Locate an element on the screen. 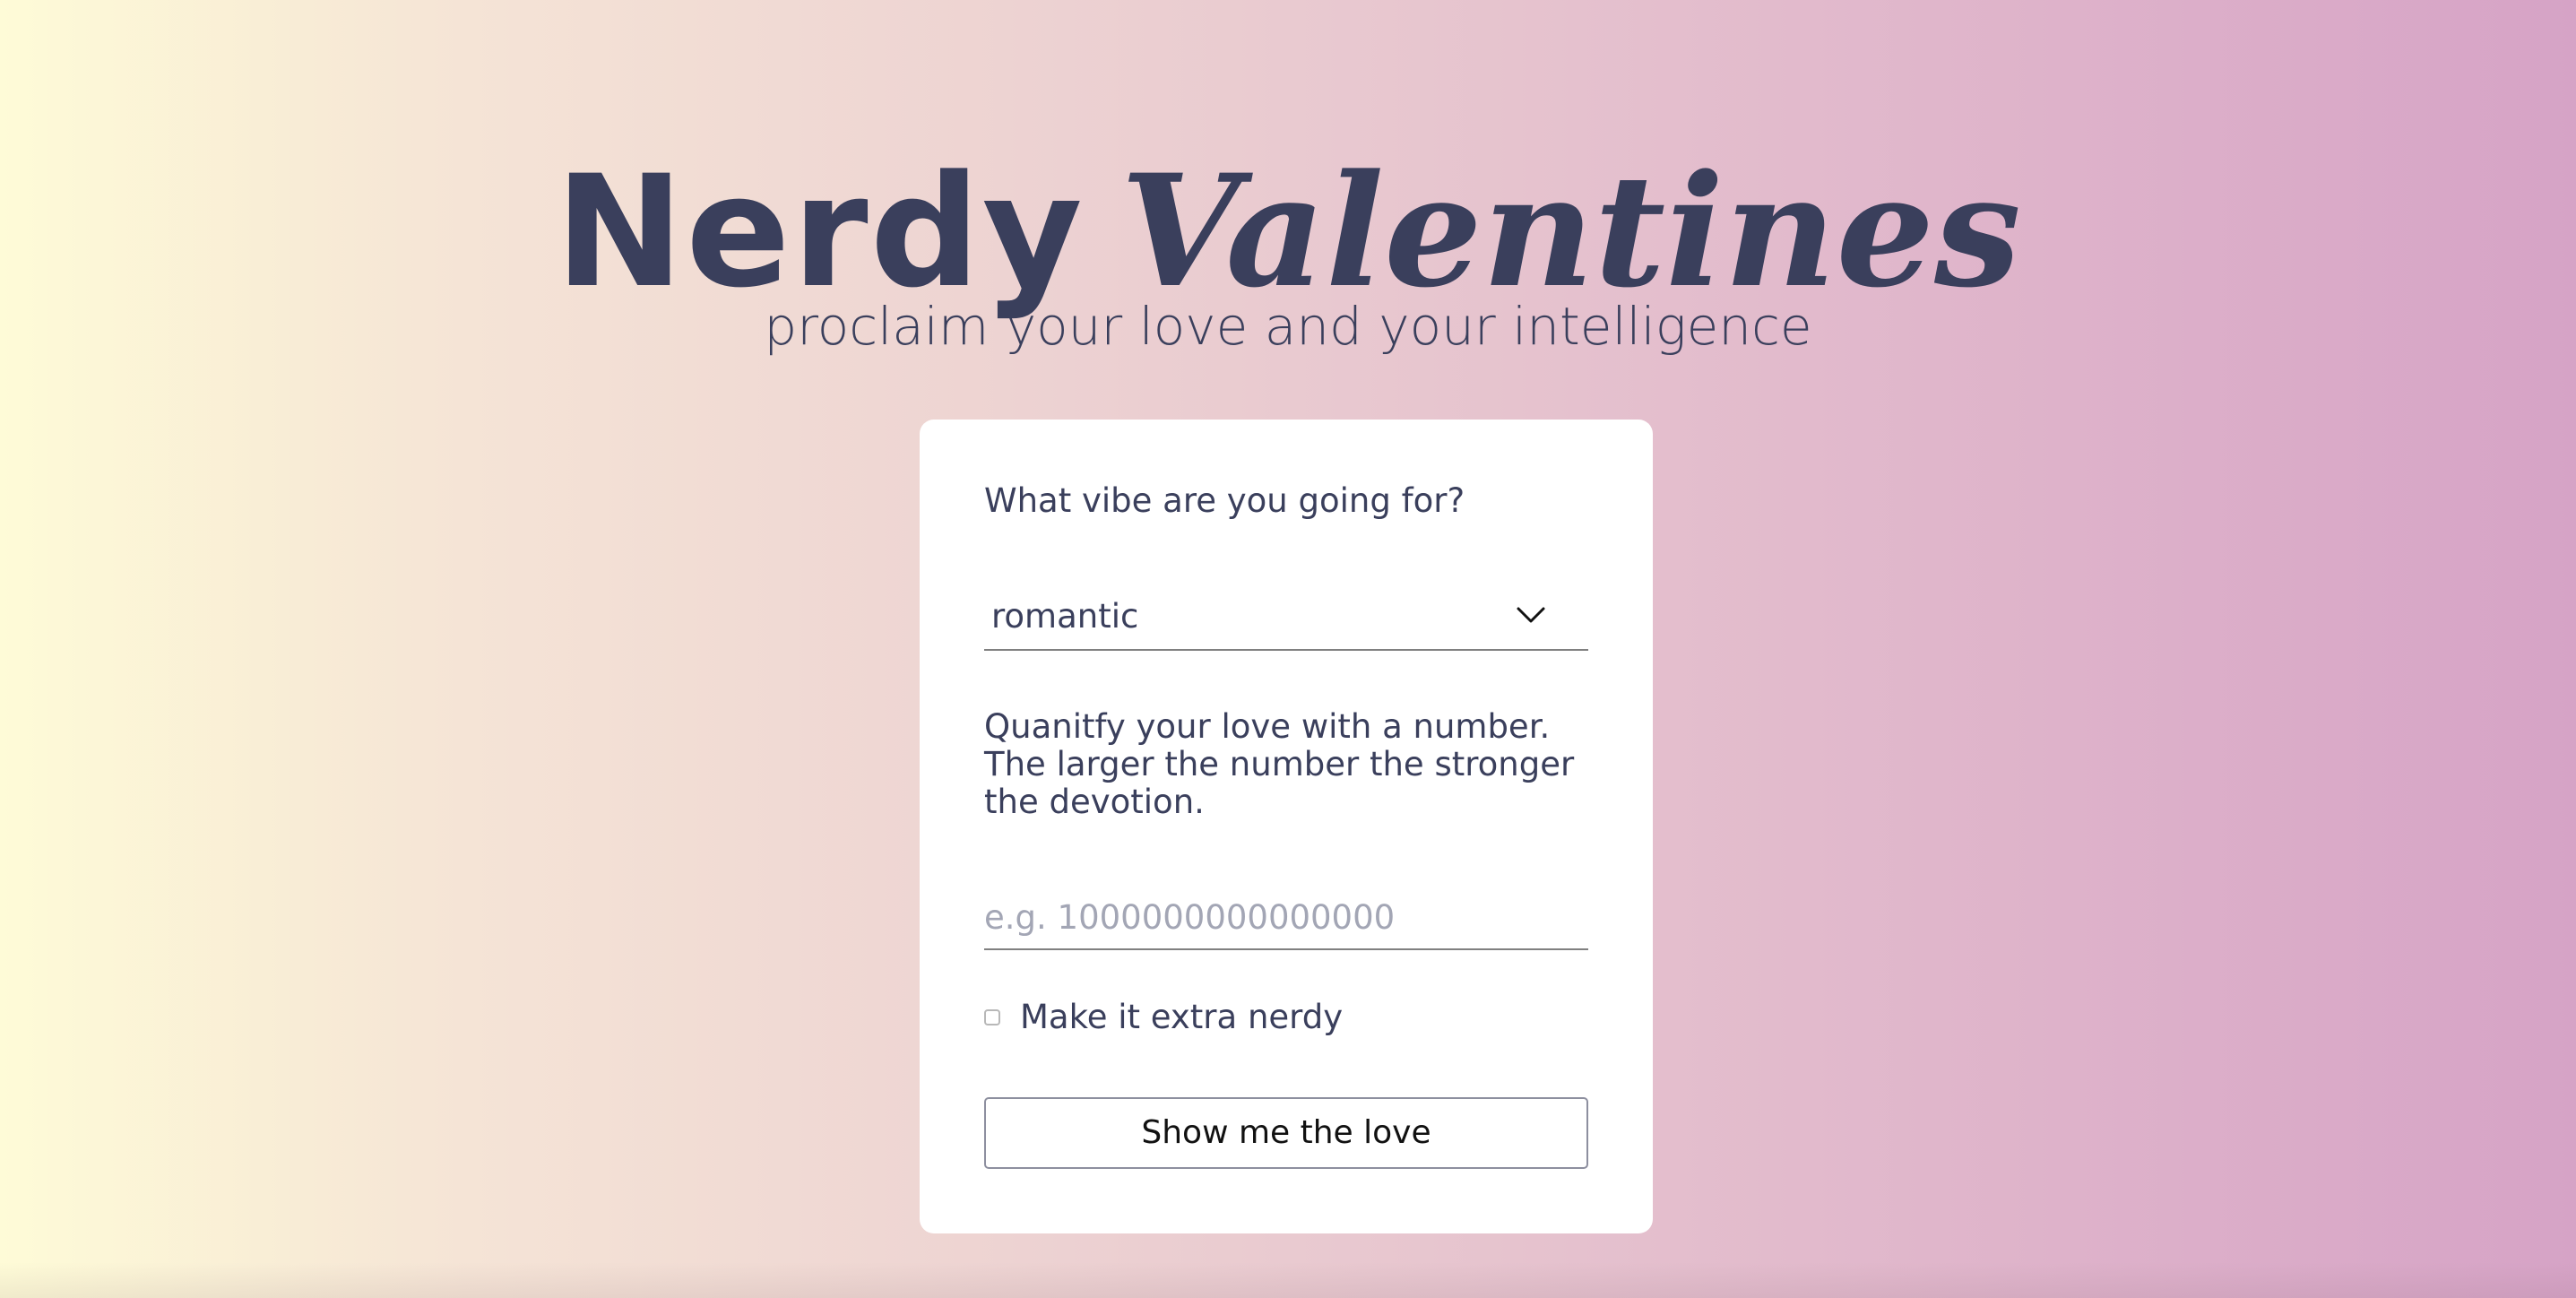 The image size is (2576, 1298). vibe-select-value: romantic is located at coordinates (1065, 616).